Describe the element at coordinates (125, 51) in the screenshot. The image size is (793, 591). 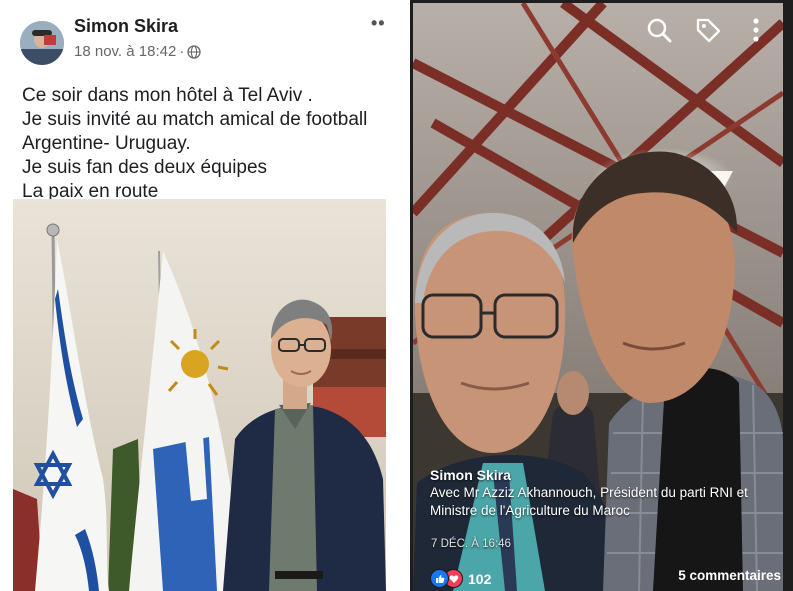
I see `post-timestamp: 18 nov. à 18:42` at that location.